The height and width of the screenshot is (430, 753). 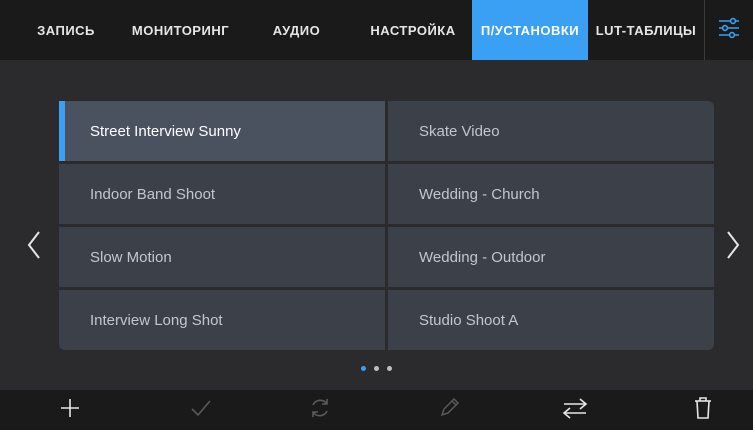 What do you see at coordinates (376, 410) in the screenshot?
I see `preset-toolbar` at bounding box center [376, 410].